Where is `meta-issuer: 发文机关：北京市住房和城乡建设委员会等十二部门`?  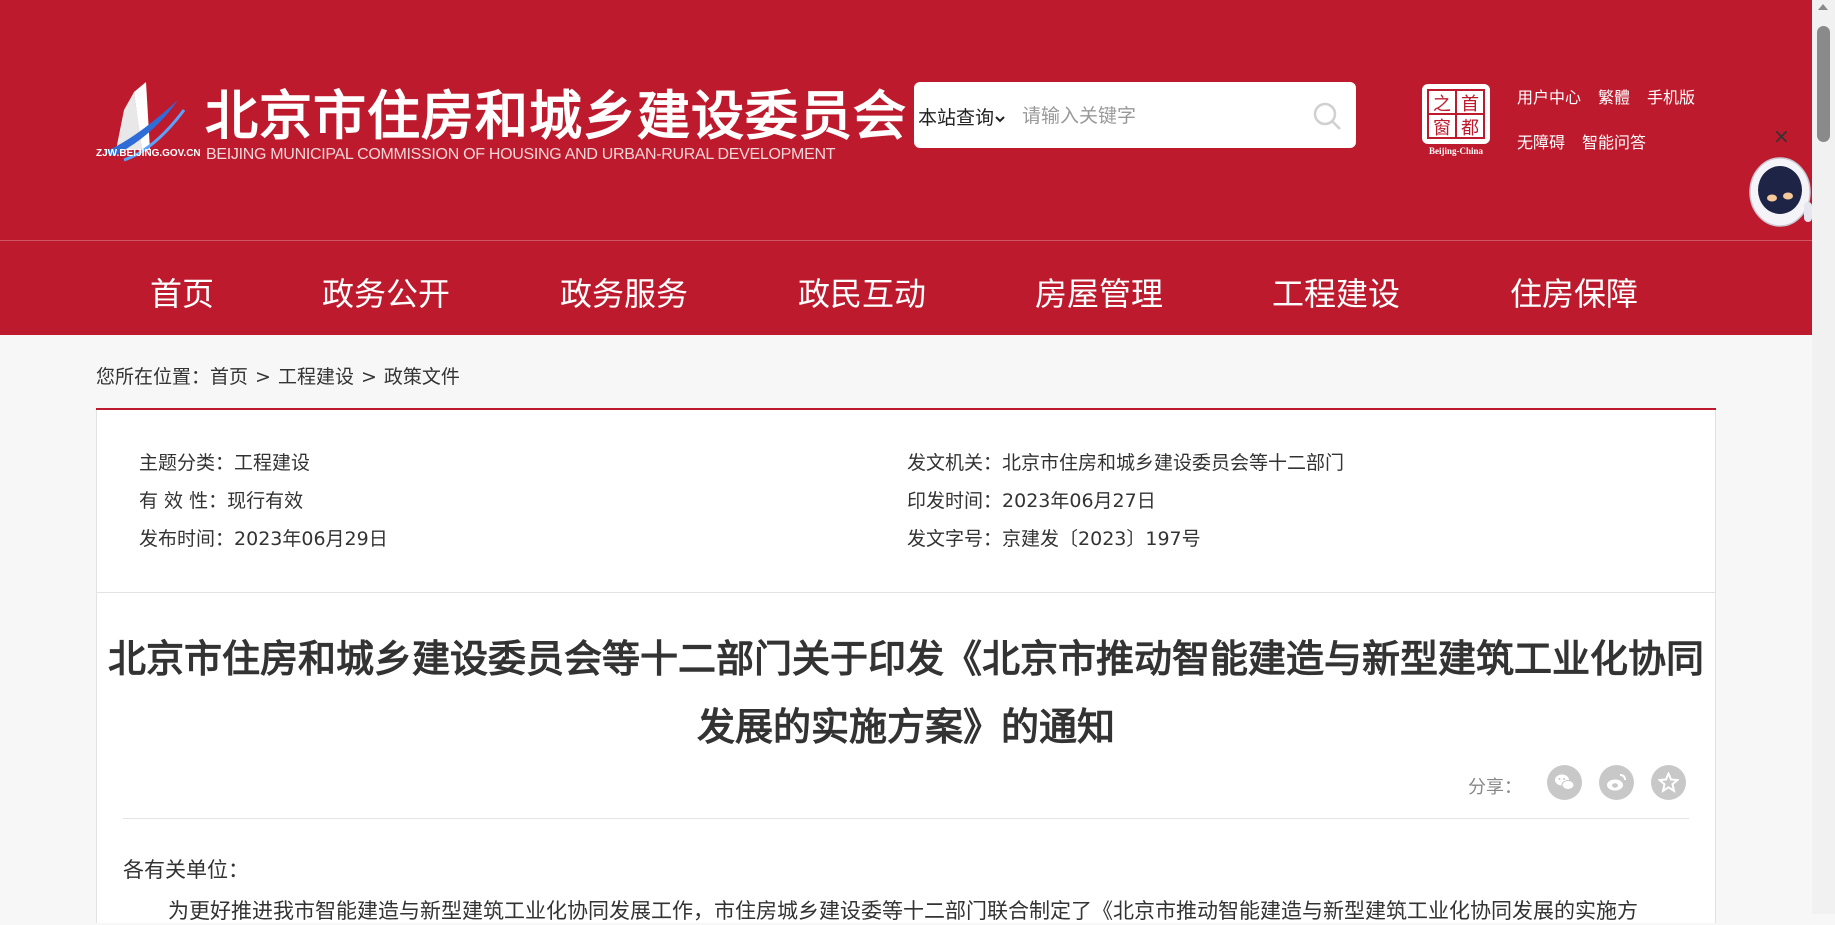 meta-issuer: 发文机关：北京市住房和城乡建设委员会等十二部门 is located at coordinates (1125, 461).